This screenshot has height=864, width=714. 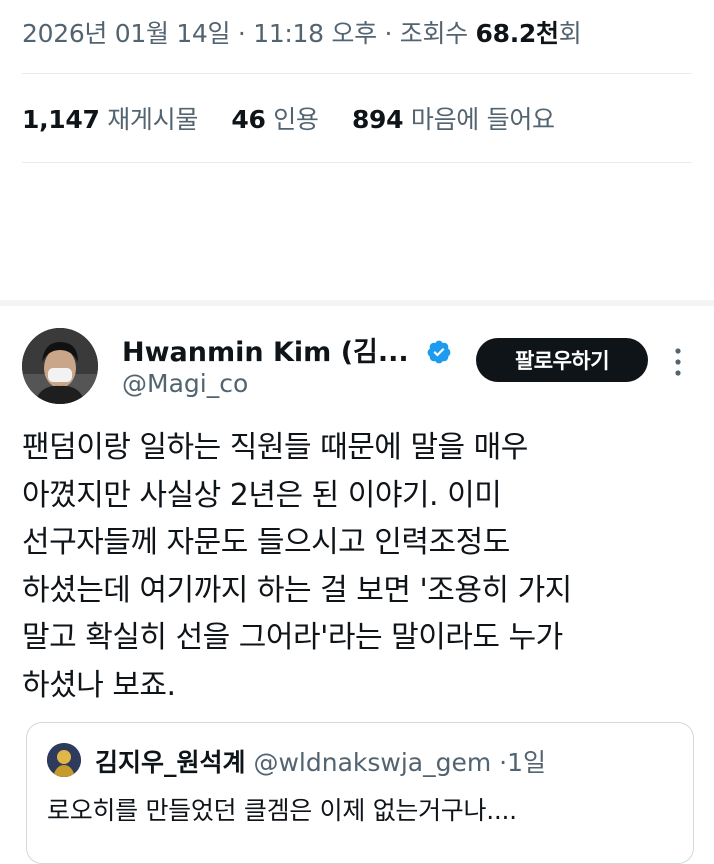 I want to click on section-separator, so click(x=357, y=303).